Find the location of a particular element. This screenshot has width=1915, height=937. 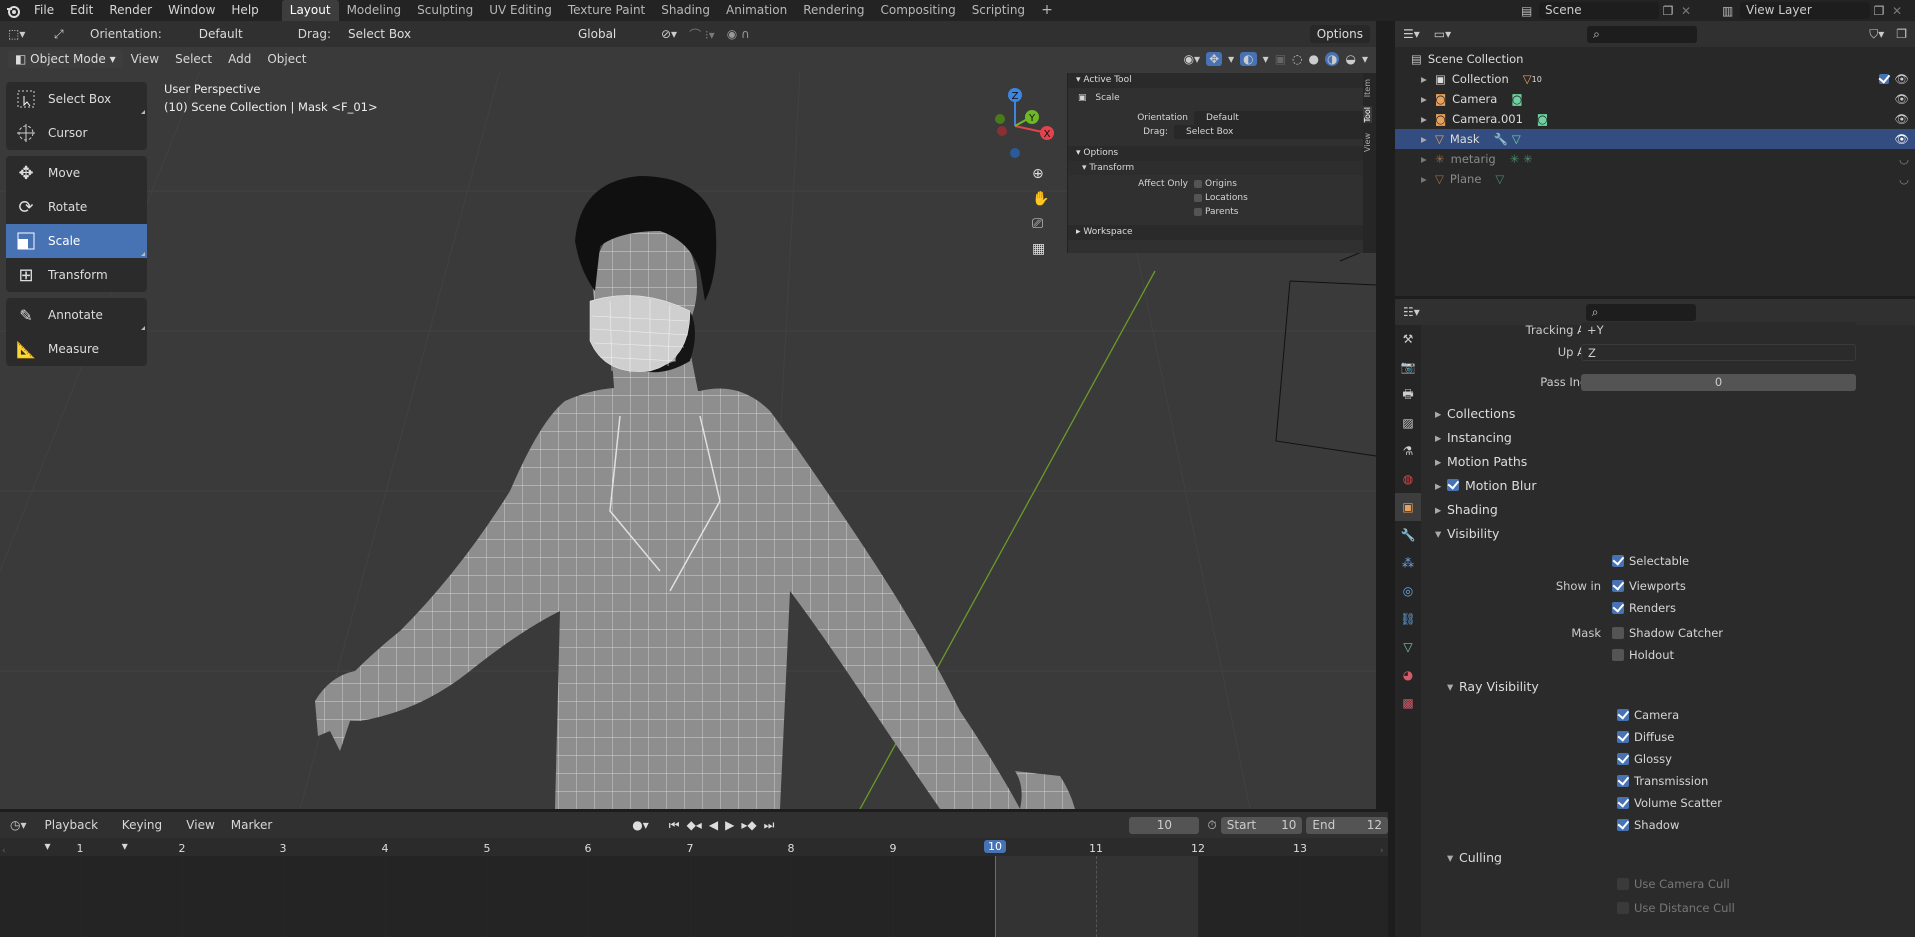

parents-checkbox is located at coordinates (1198, 212).